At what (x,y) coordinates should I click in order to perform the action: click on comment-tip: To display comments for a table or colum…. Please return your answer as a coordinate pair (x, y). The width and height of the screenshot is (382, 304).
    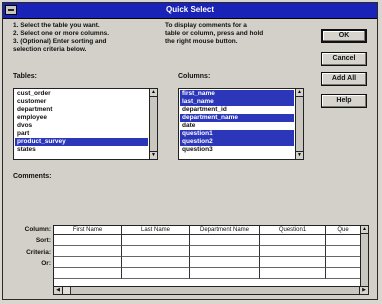
    Looking at the image, I should click on (235, 34).